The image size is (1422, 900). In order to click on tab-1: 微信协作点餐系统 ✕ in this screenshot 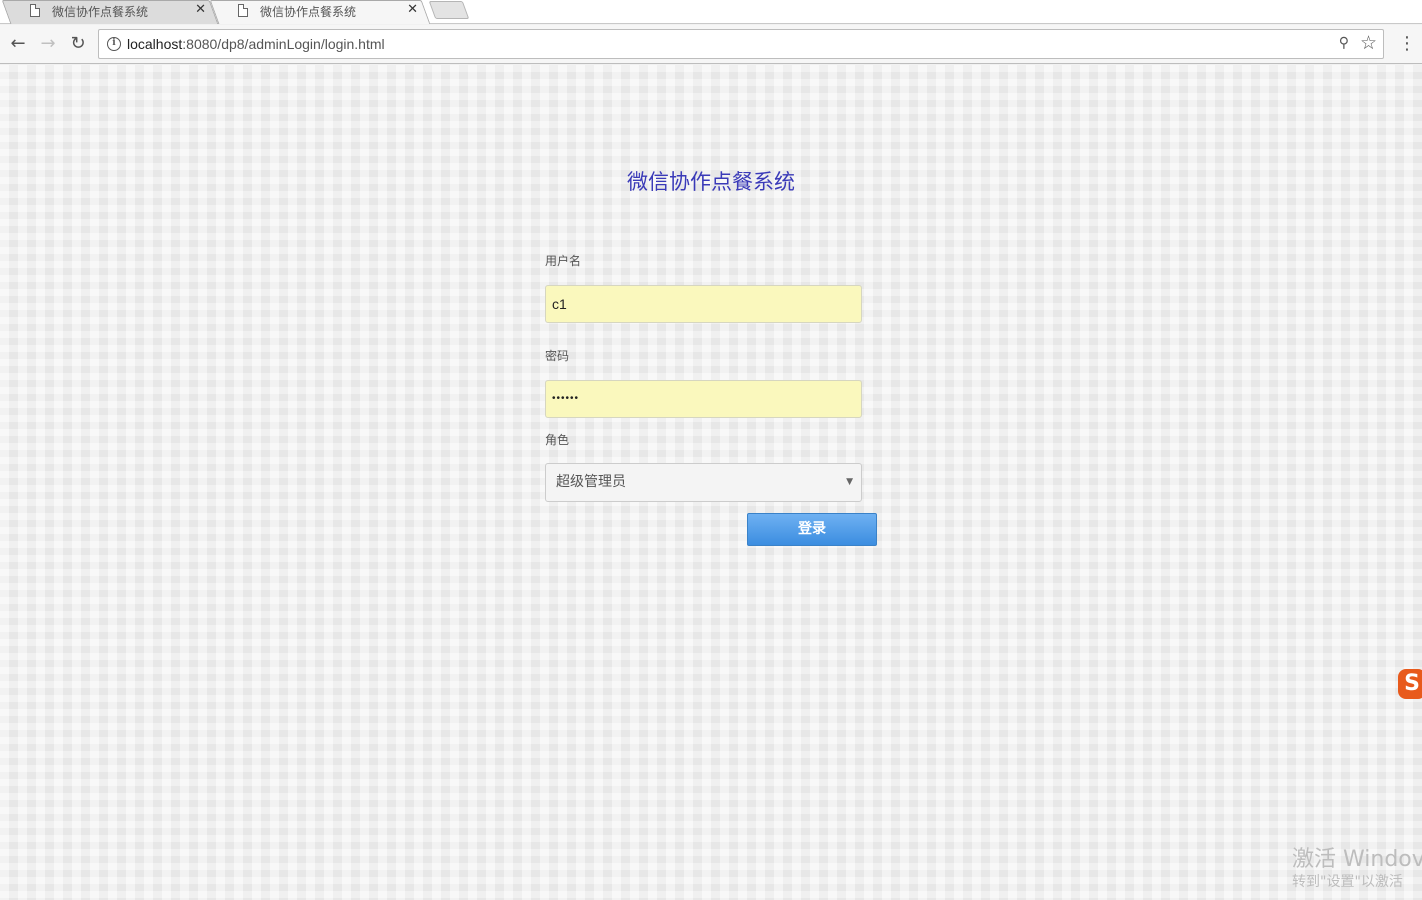, I will do `click(110, 12)`.